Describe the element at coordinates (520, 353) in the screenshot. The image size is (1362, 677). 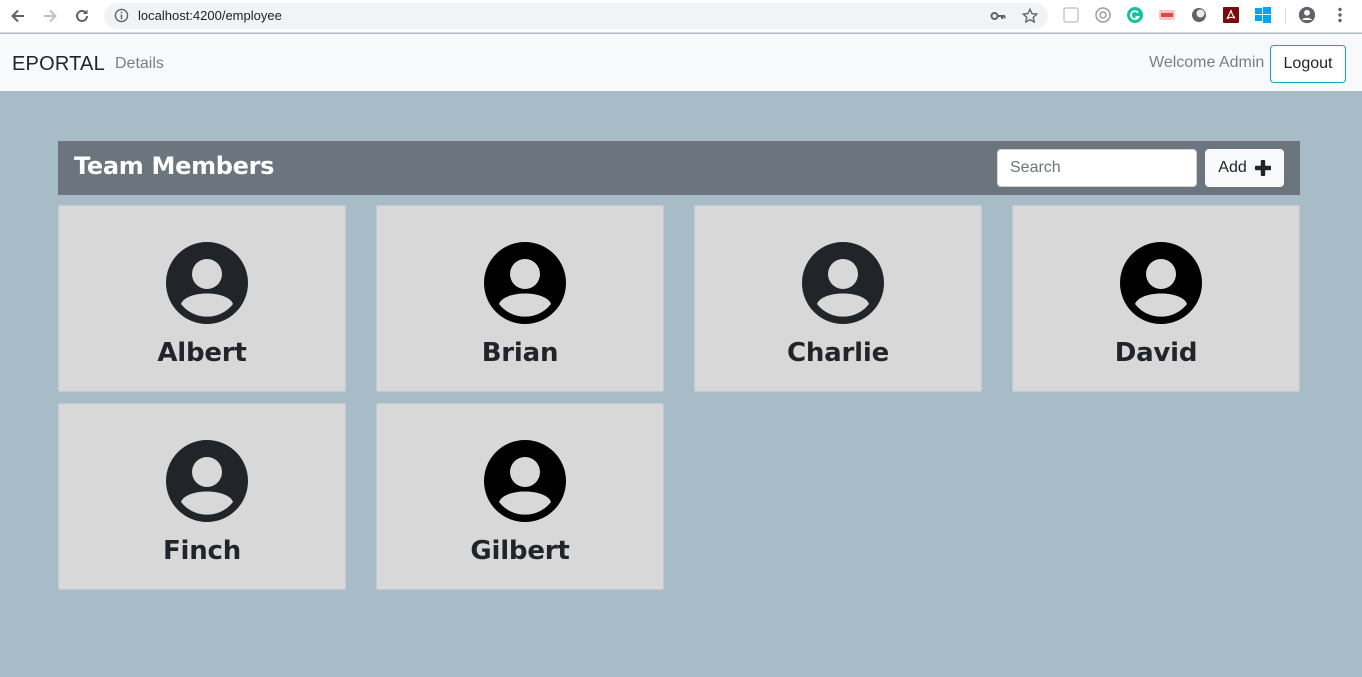
I see `member-name: Brian` at that location.